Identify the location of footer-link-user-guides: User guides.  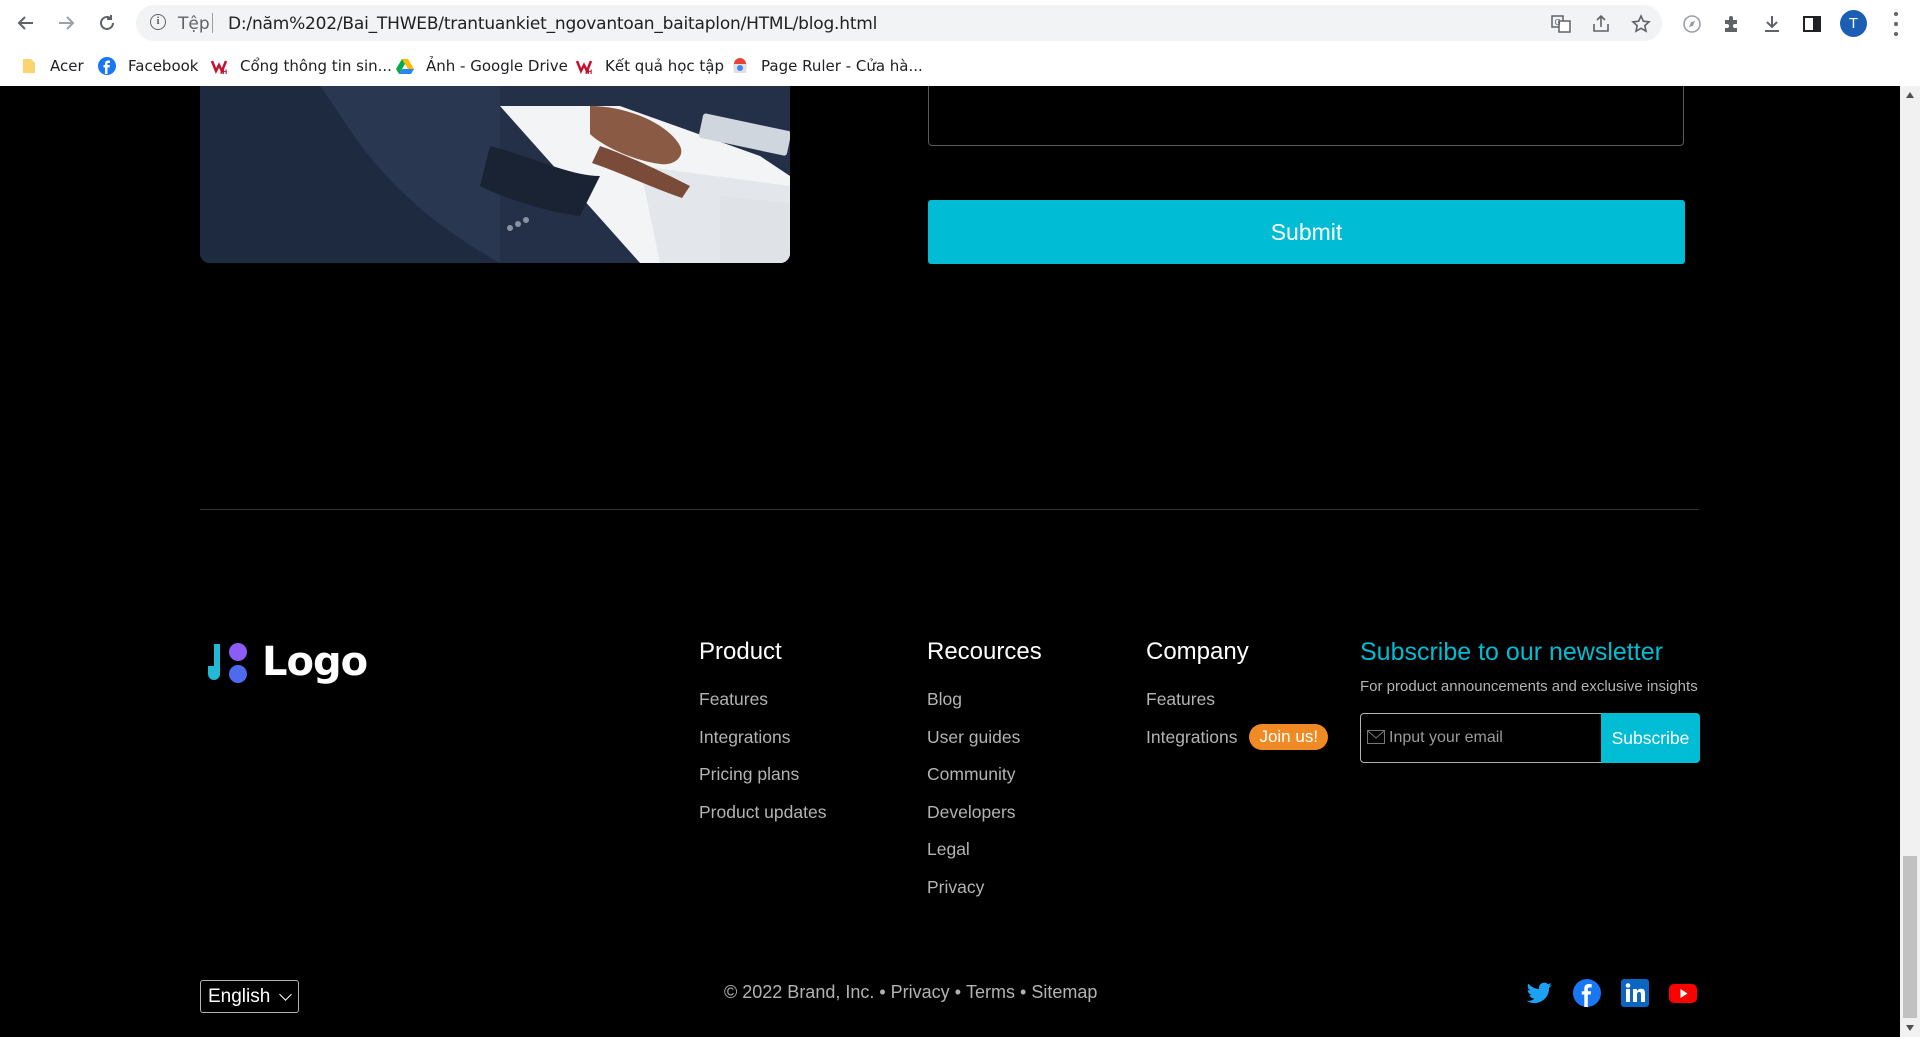
(984, 737).